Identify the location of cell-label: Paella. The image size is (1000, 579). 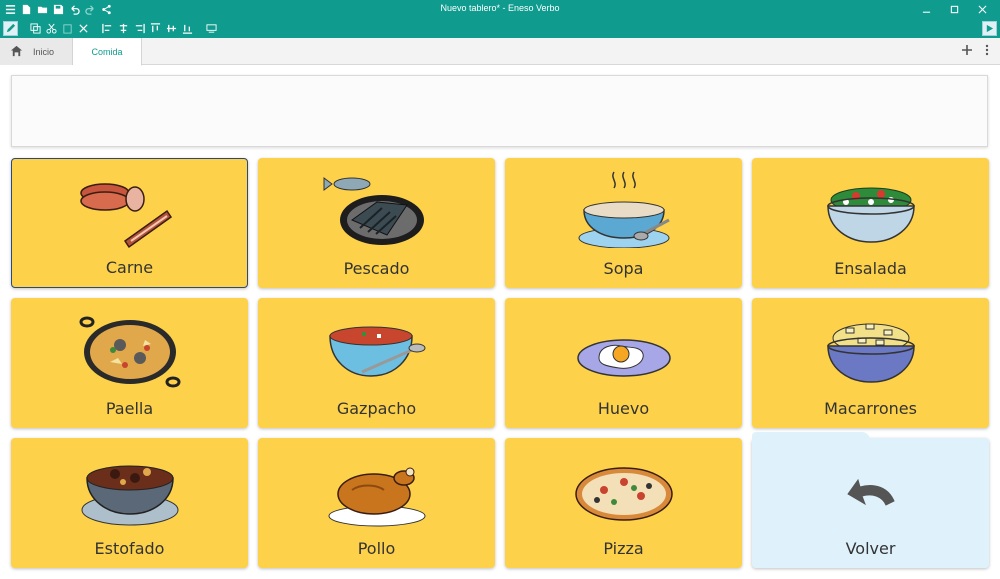
(129, 408).